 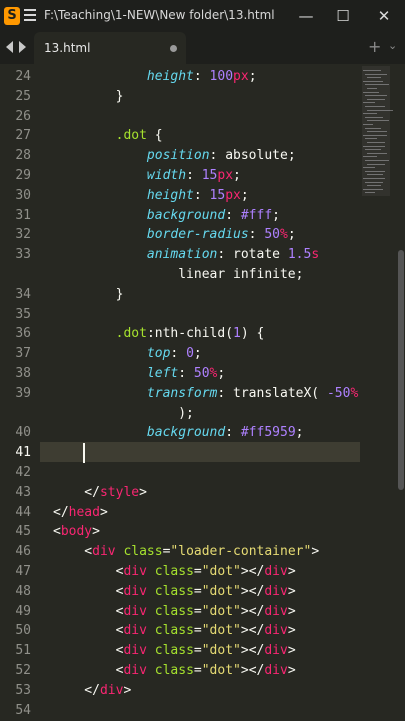 I want to click on code-token: class, so click(x=174, y=591).